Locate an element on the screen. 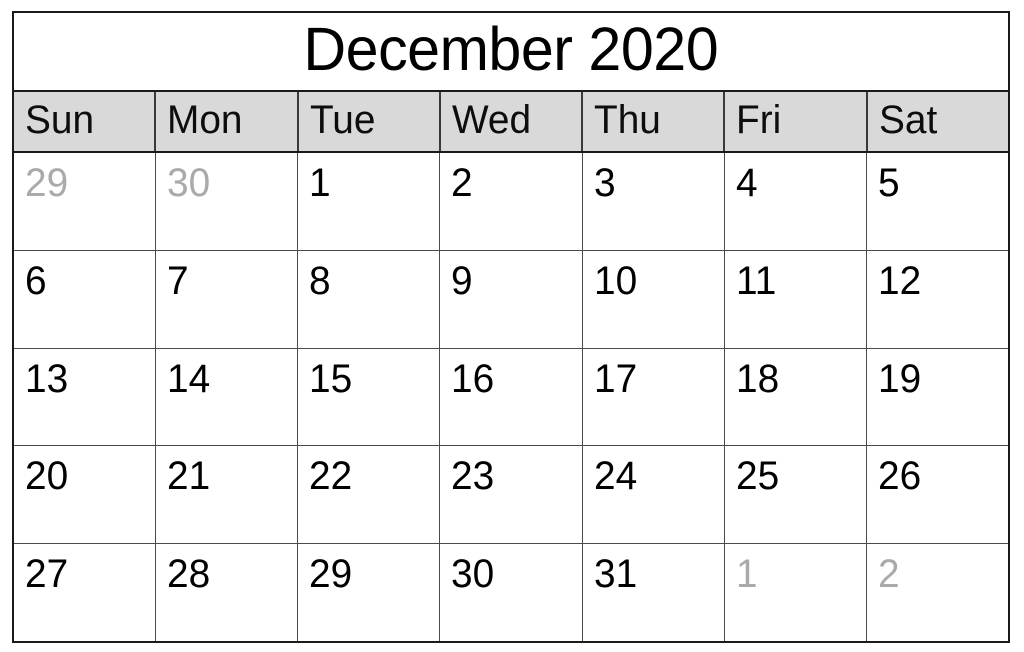 This screenshot has height=652, width=1024. calendar-day-cell: 5 is located at coordinates (937, 201).